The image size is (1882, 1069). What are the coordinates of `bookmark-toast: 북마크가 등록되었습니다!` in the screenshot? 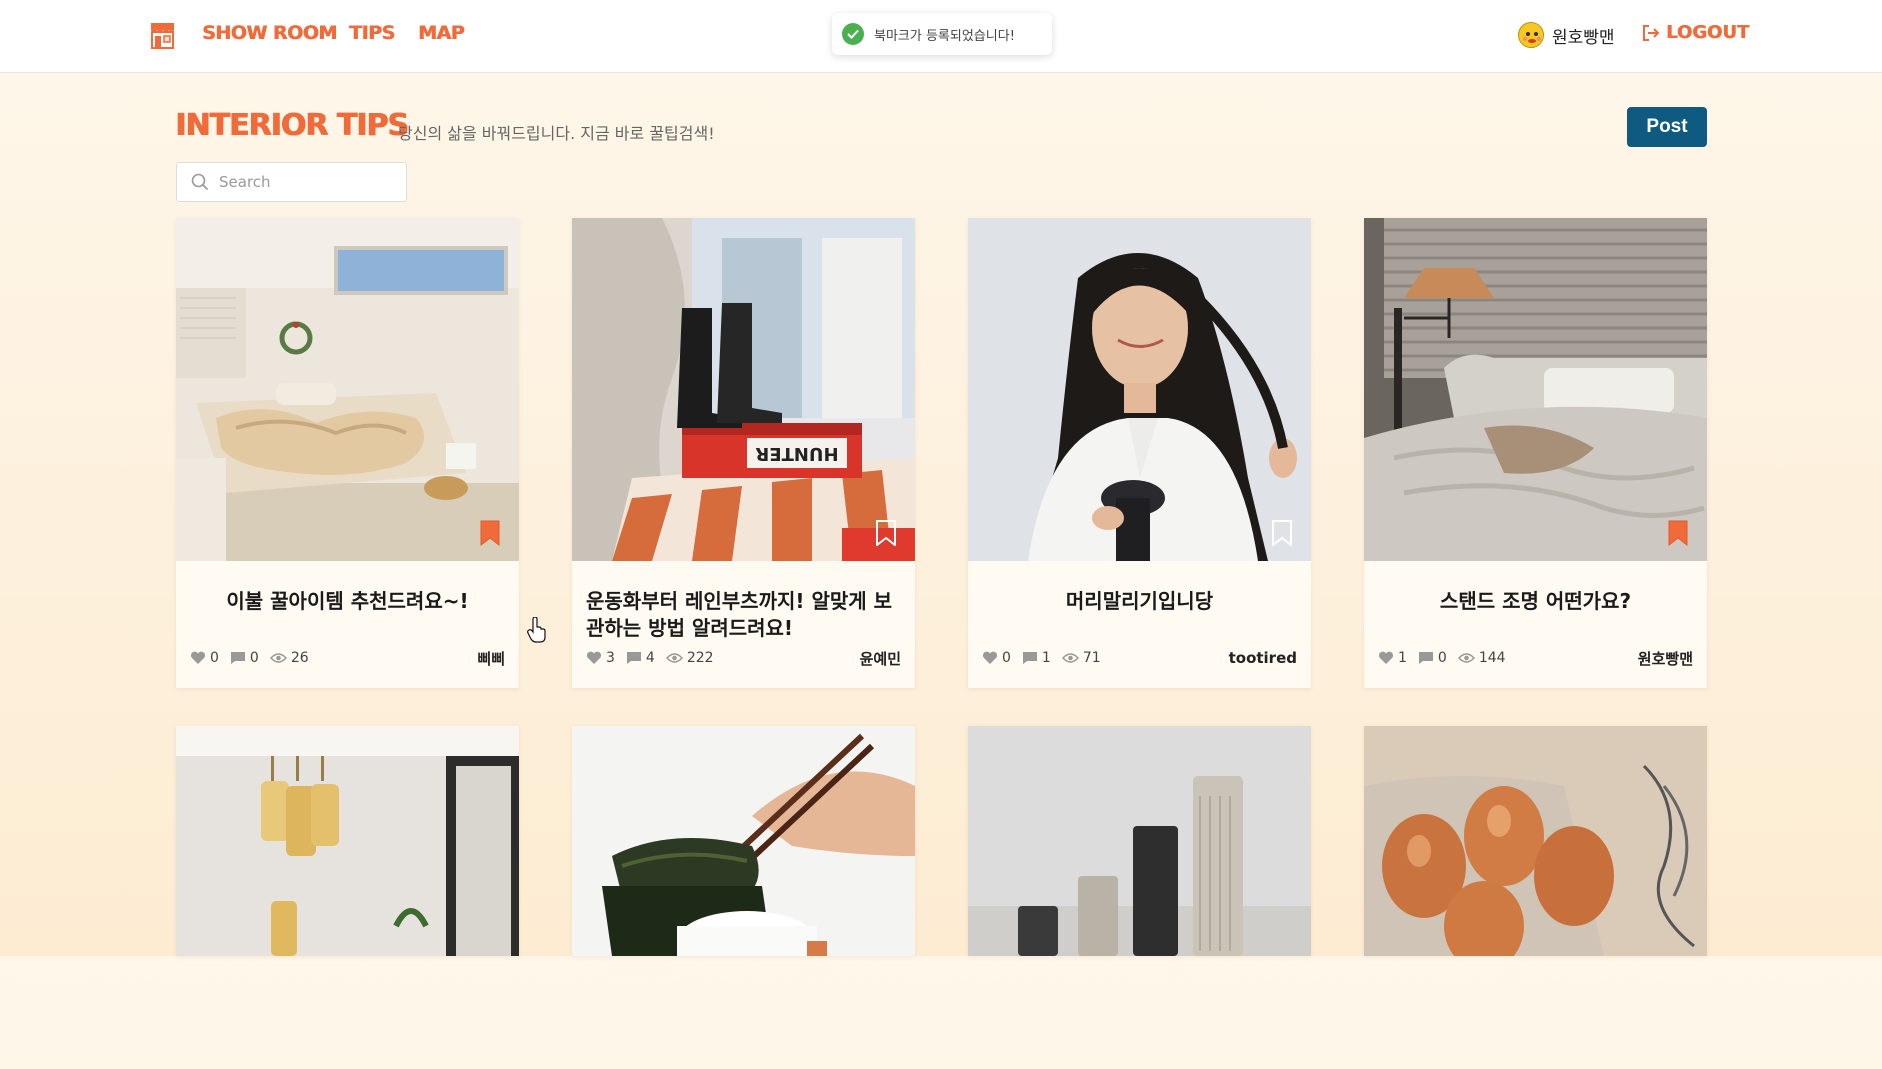 It's located at (942, 34).